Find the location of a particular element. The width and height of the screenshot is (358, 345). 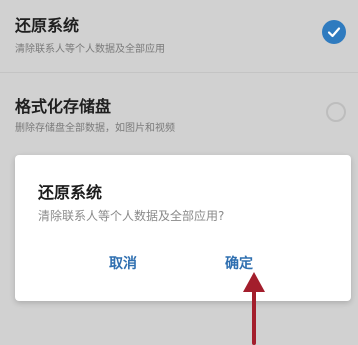

settings-item-subtitle: 清除联系人等个人数据及全部应用 is located at coordinates (90, 49).